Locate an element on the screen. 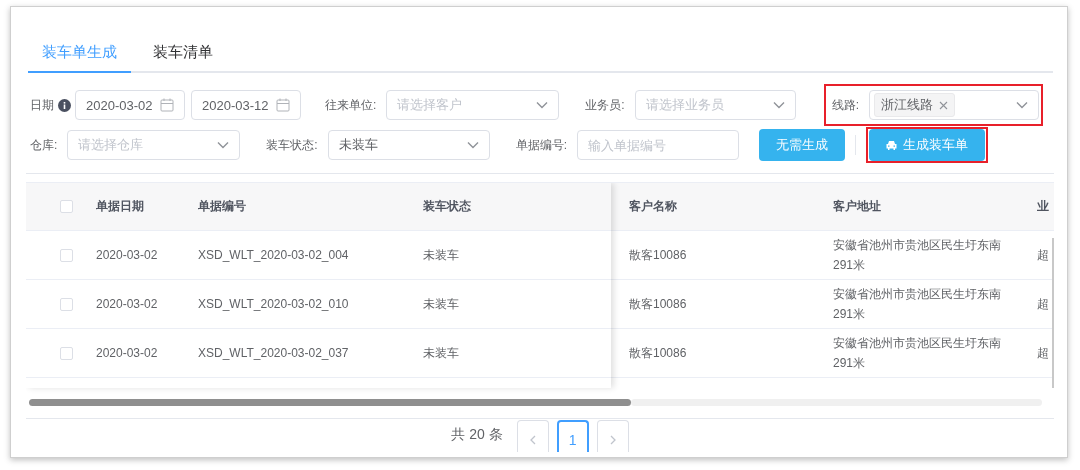 Image resolution: width=1080 pixels, height=470 pixels. column-header: 业 is located at coordinates (1043, 206).